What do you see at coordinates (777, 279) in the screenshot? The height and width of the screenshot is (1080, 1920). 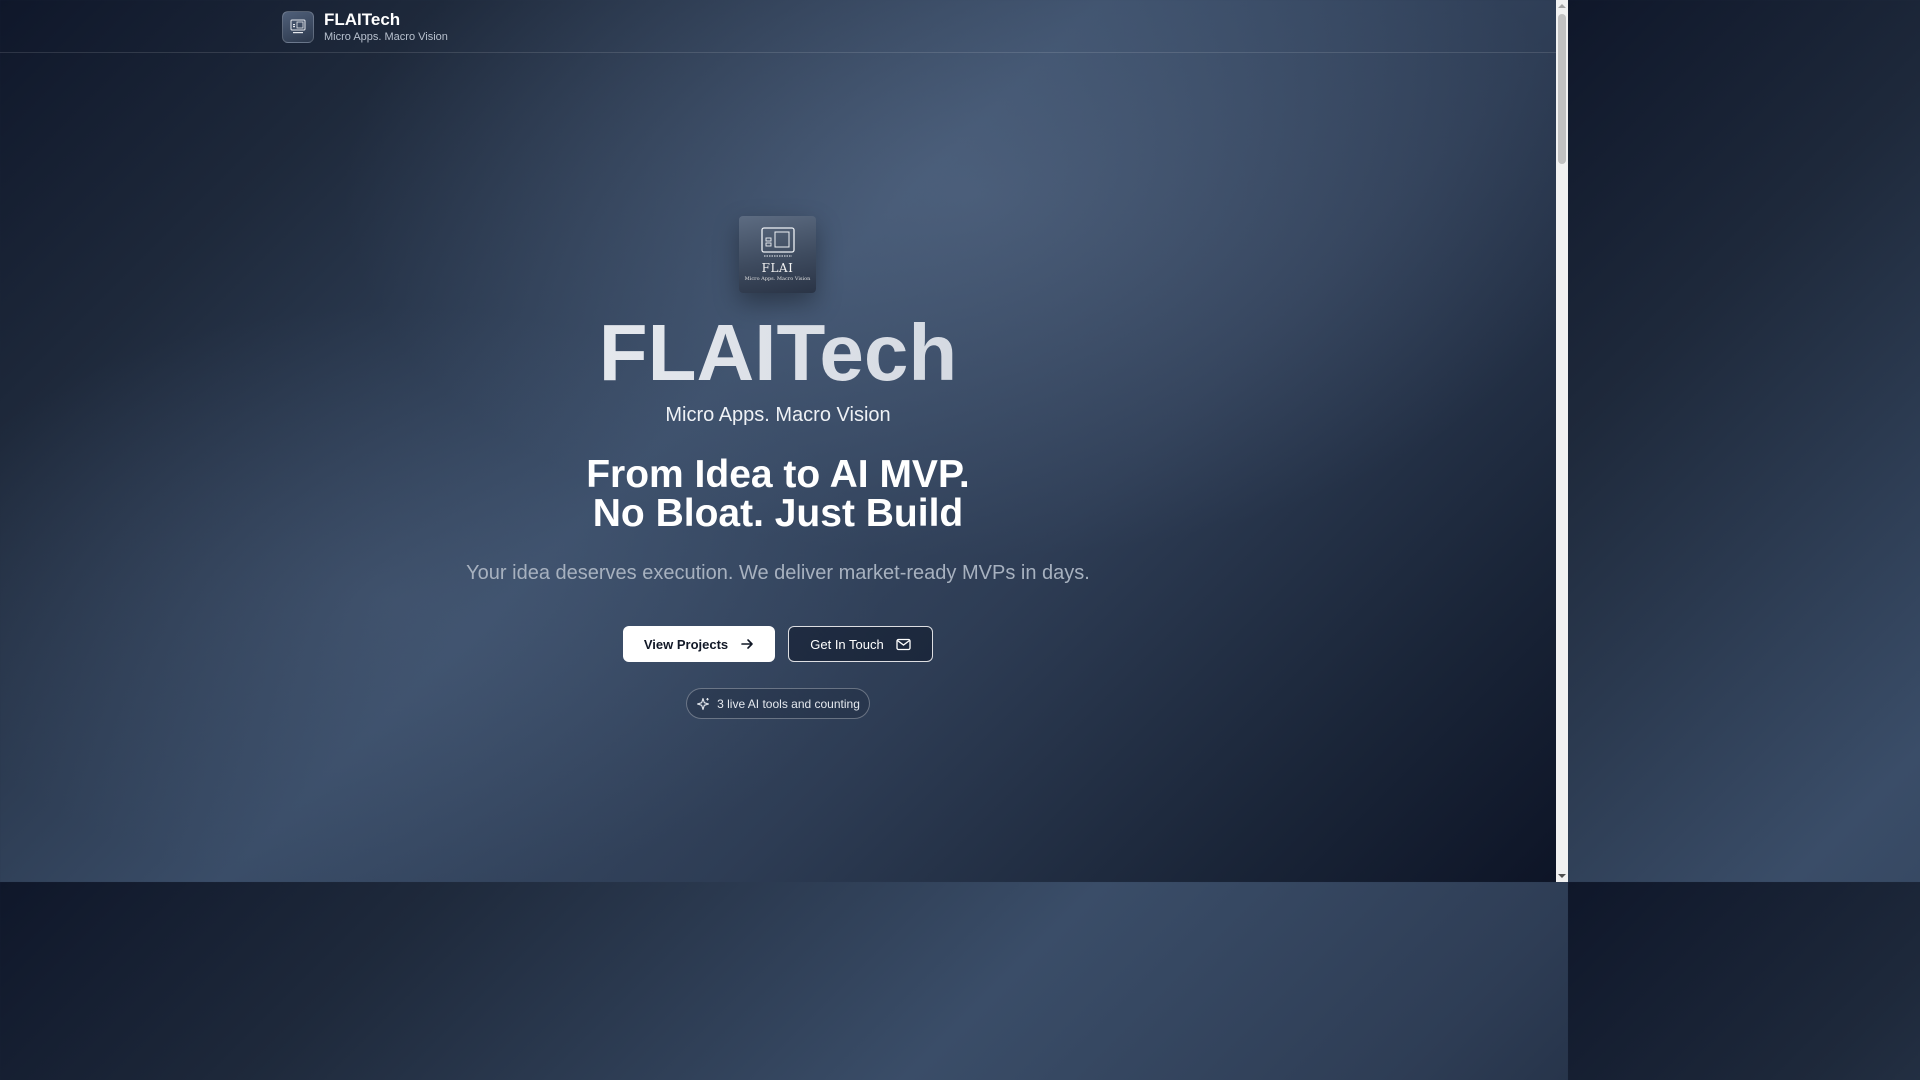 I see `hero-logo-tagline: Micro Apps. Macro Vision` at bounding box center [777, 279].